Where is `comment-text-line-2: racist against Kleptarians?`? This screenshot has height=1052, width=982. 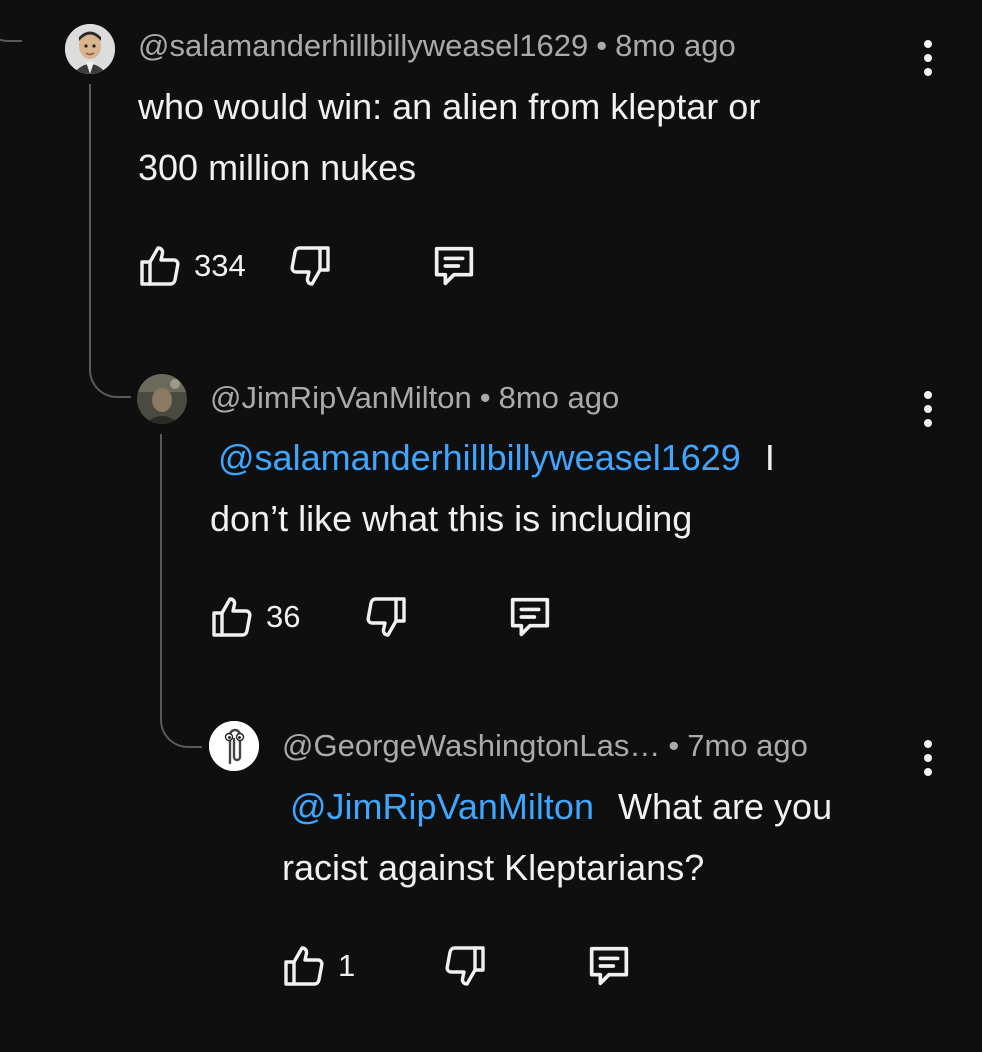
comment-text-line-2: racist against Kleptarians? is located at coordinates (493, 867).